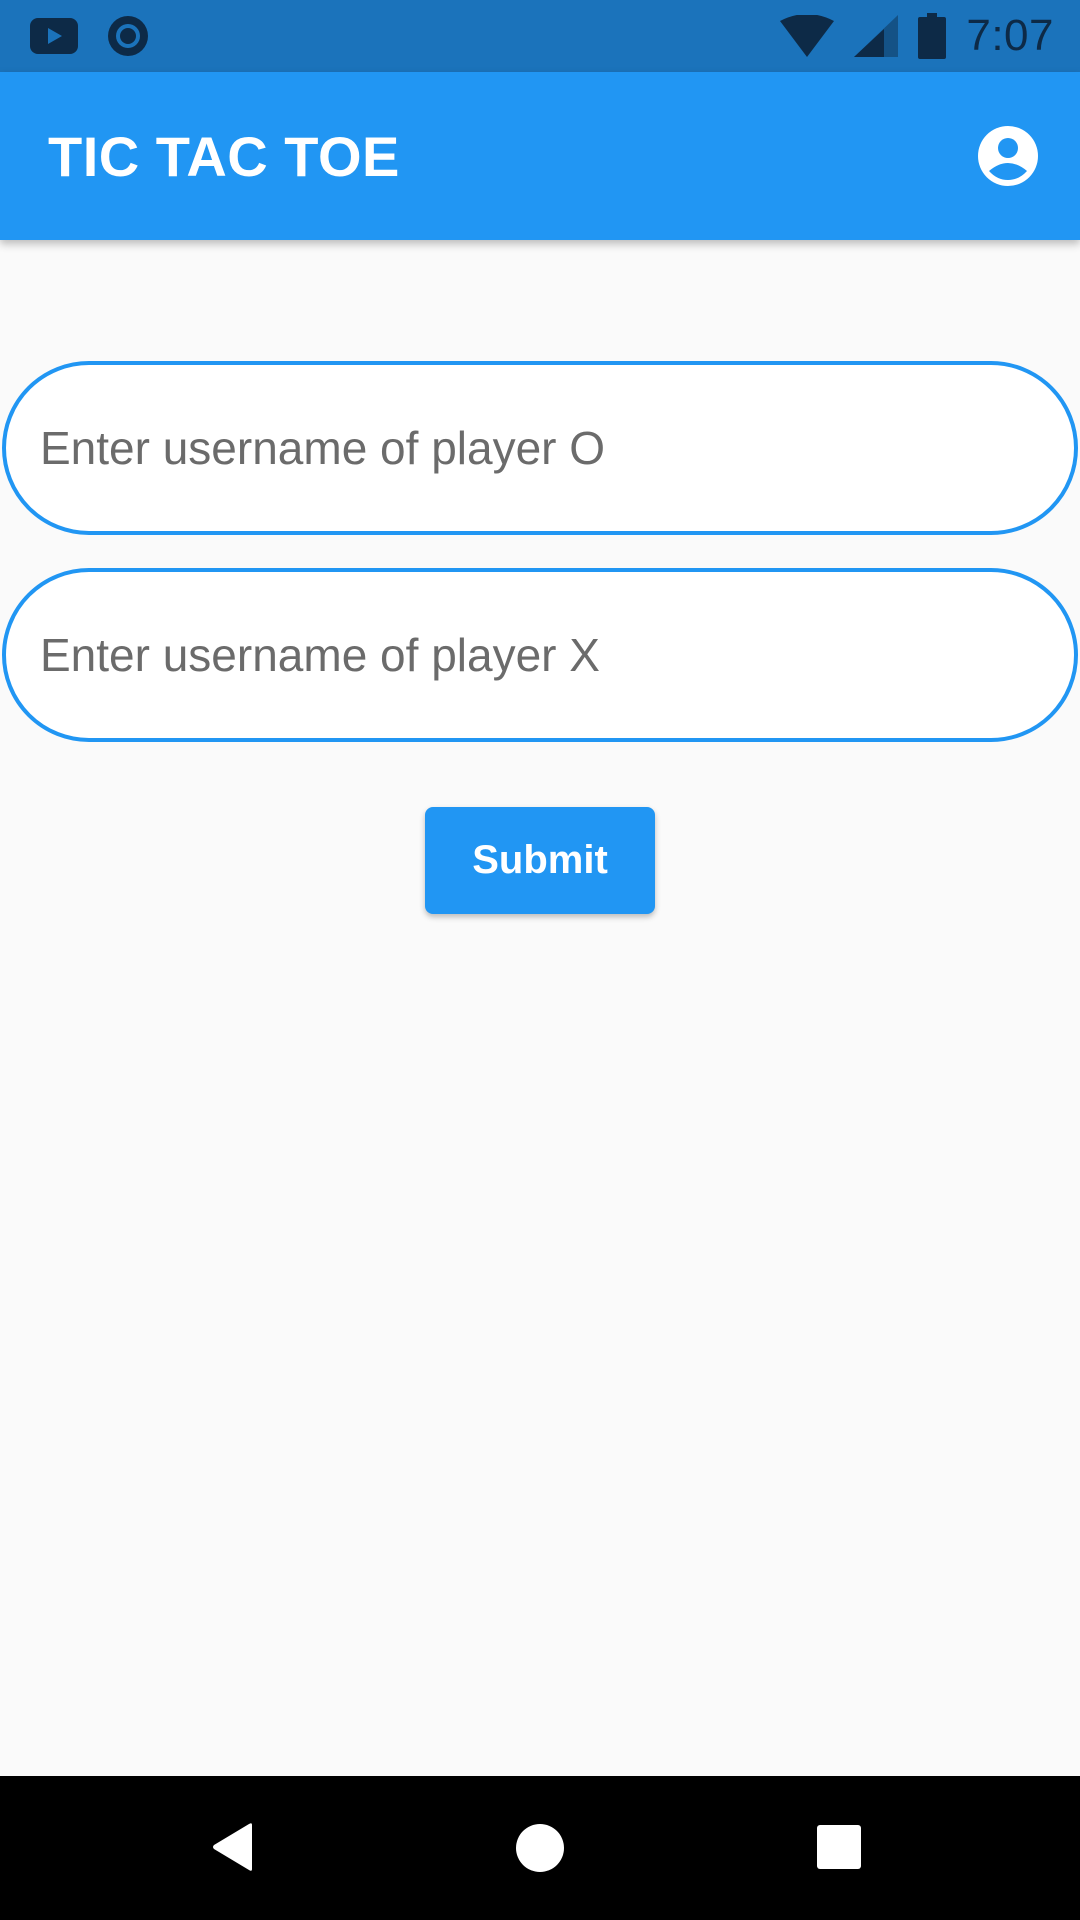  What do you see at coordinates (520, 655) in the screenshot?
I see `player-x-input` at bounding box center [520, 655].